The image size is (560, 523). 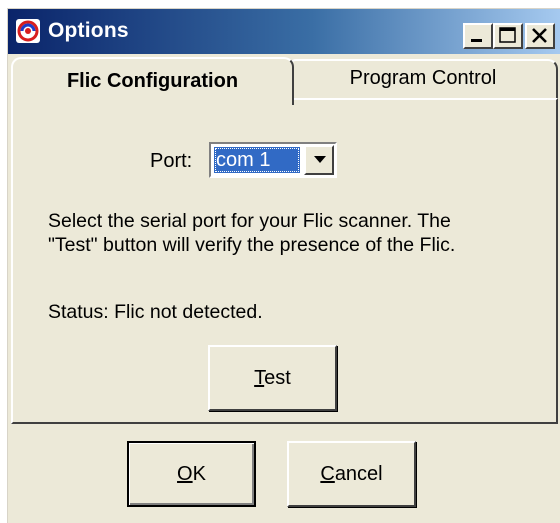 I want to click on close-button, so click(x=540, y=36).